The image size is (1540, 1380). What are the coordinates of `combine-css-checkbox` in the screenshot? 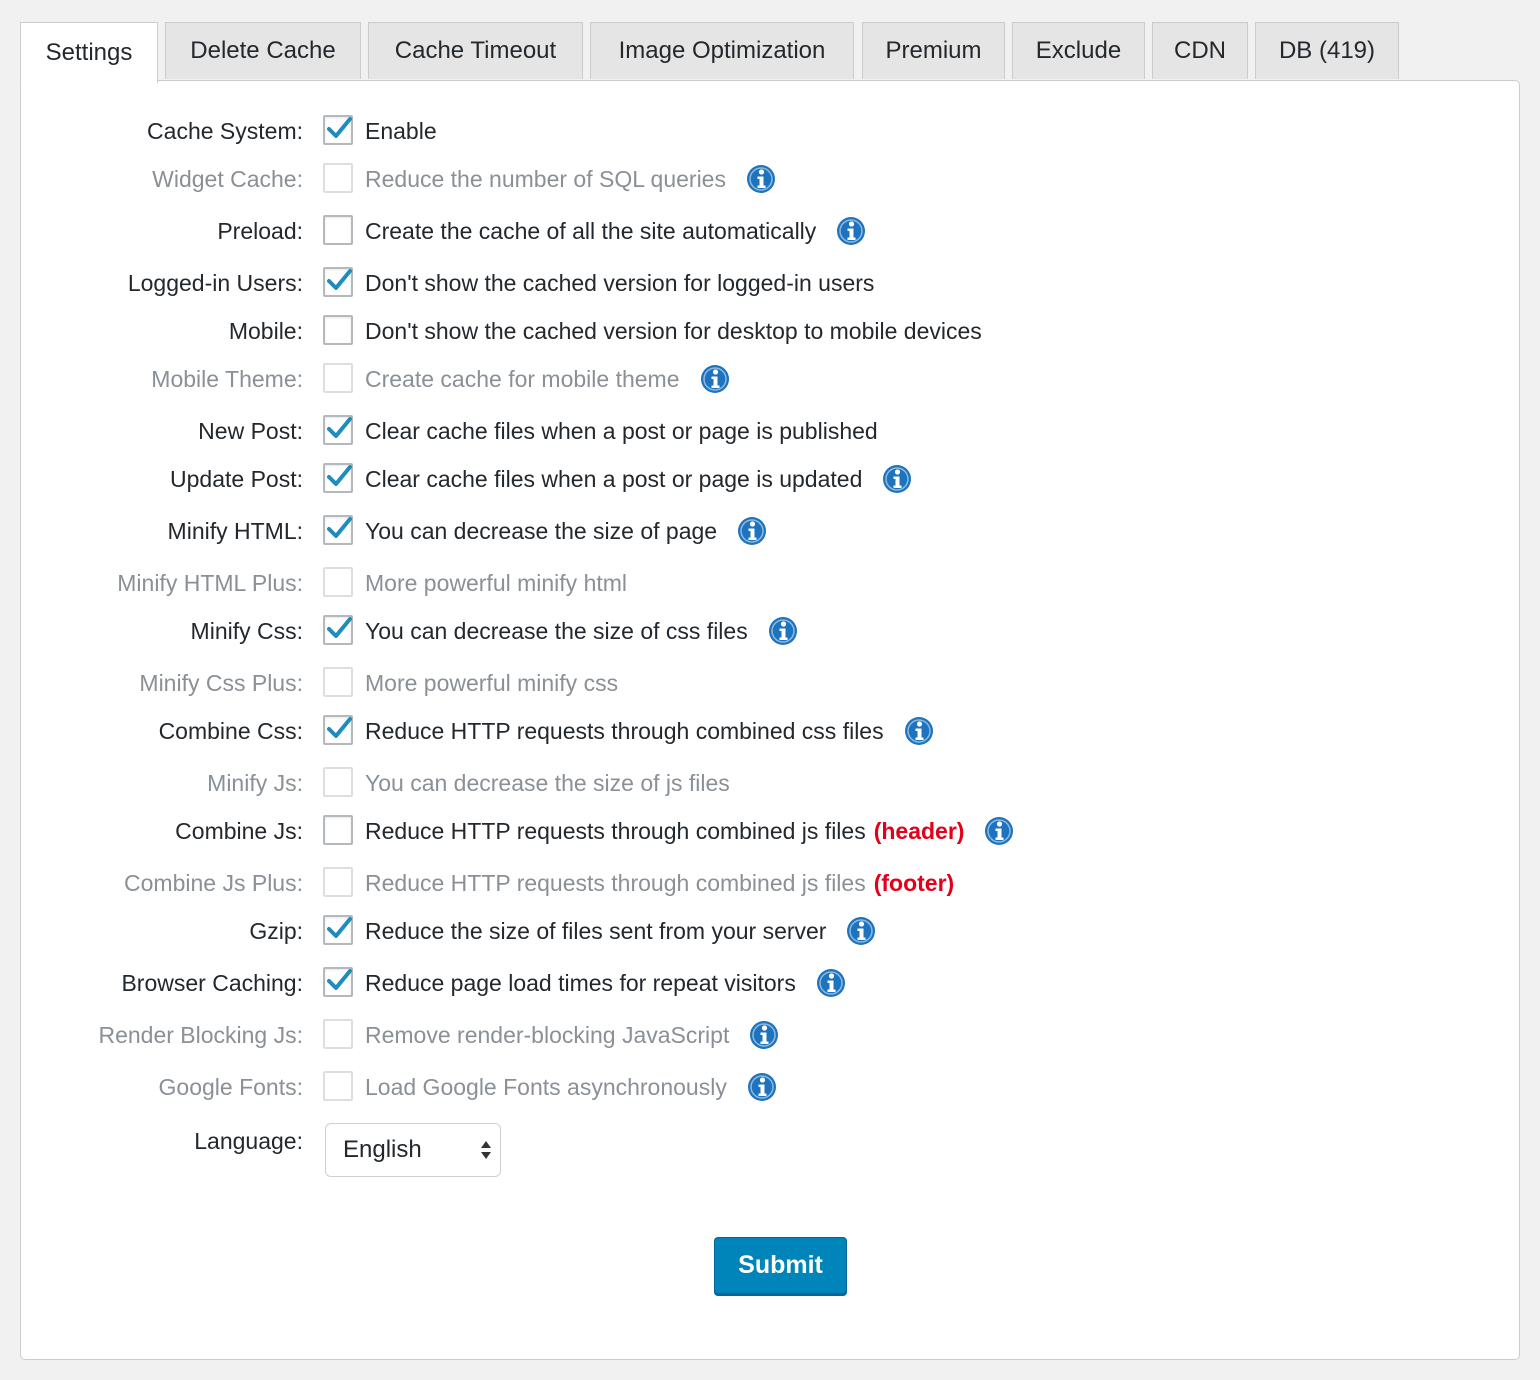 It's located at (338, 730).